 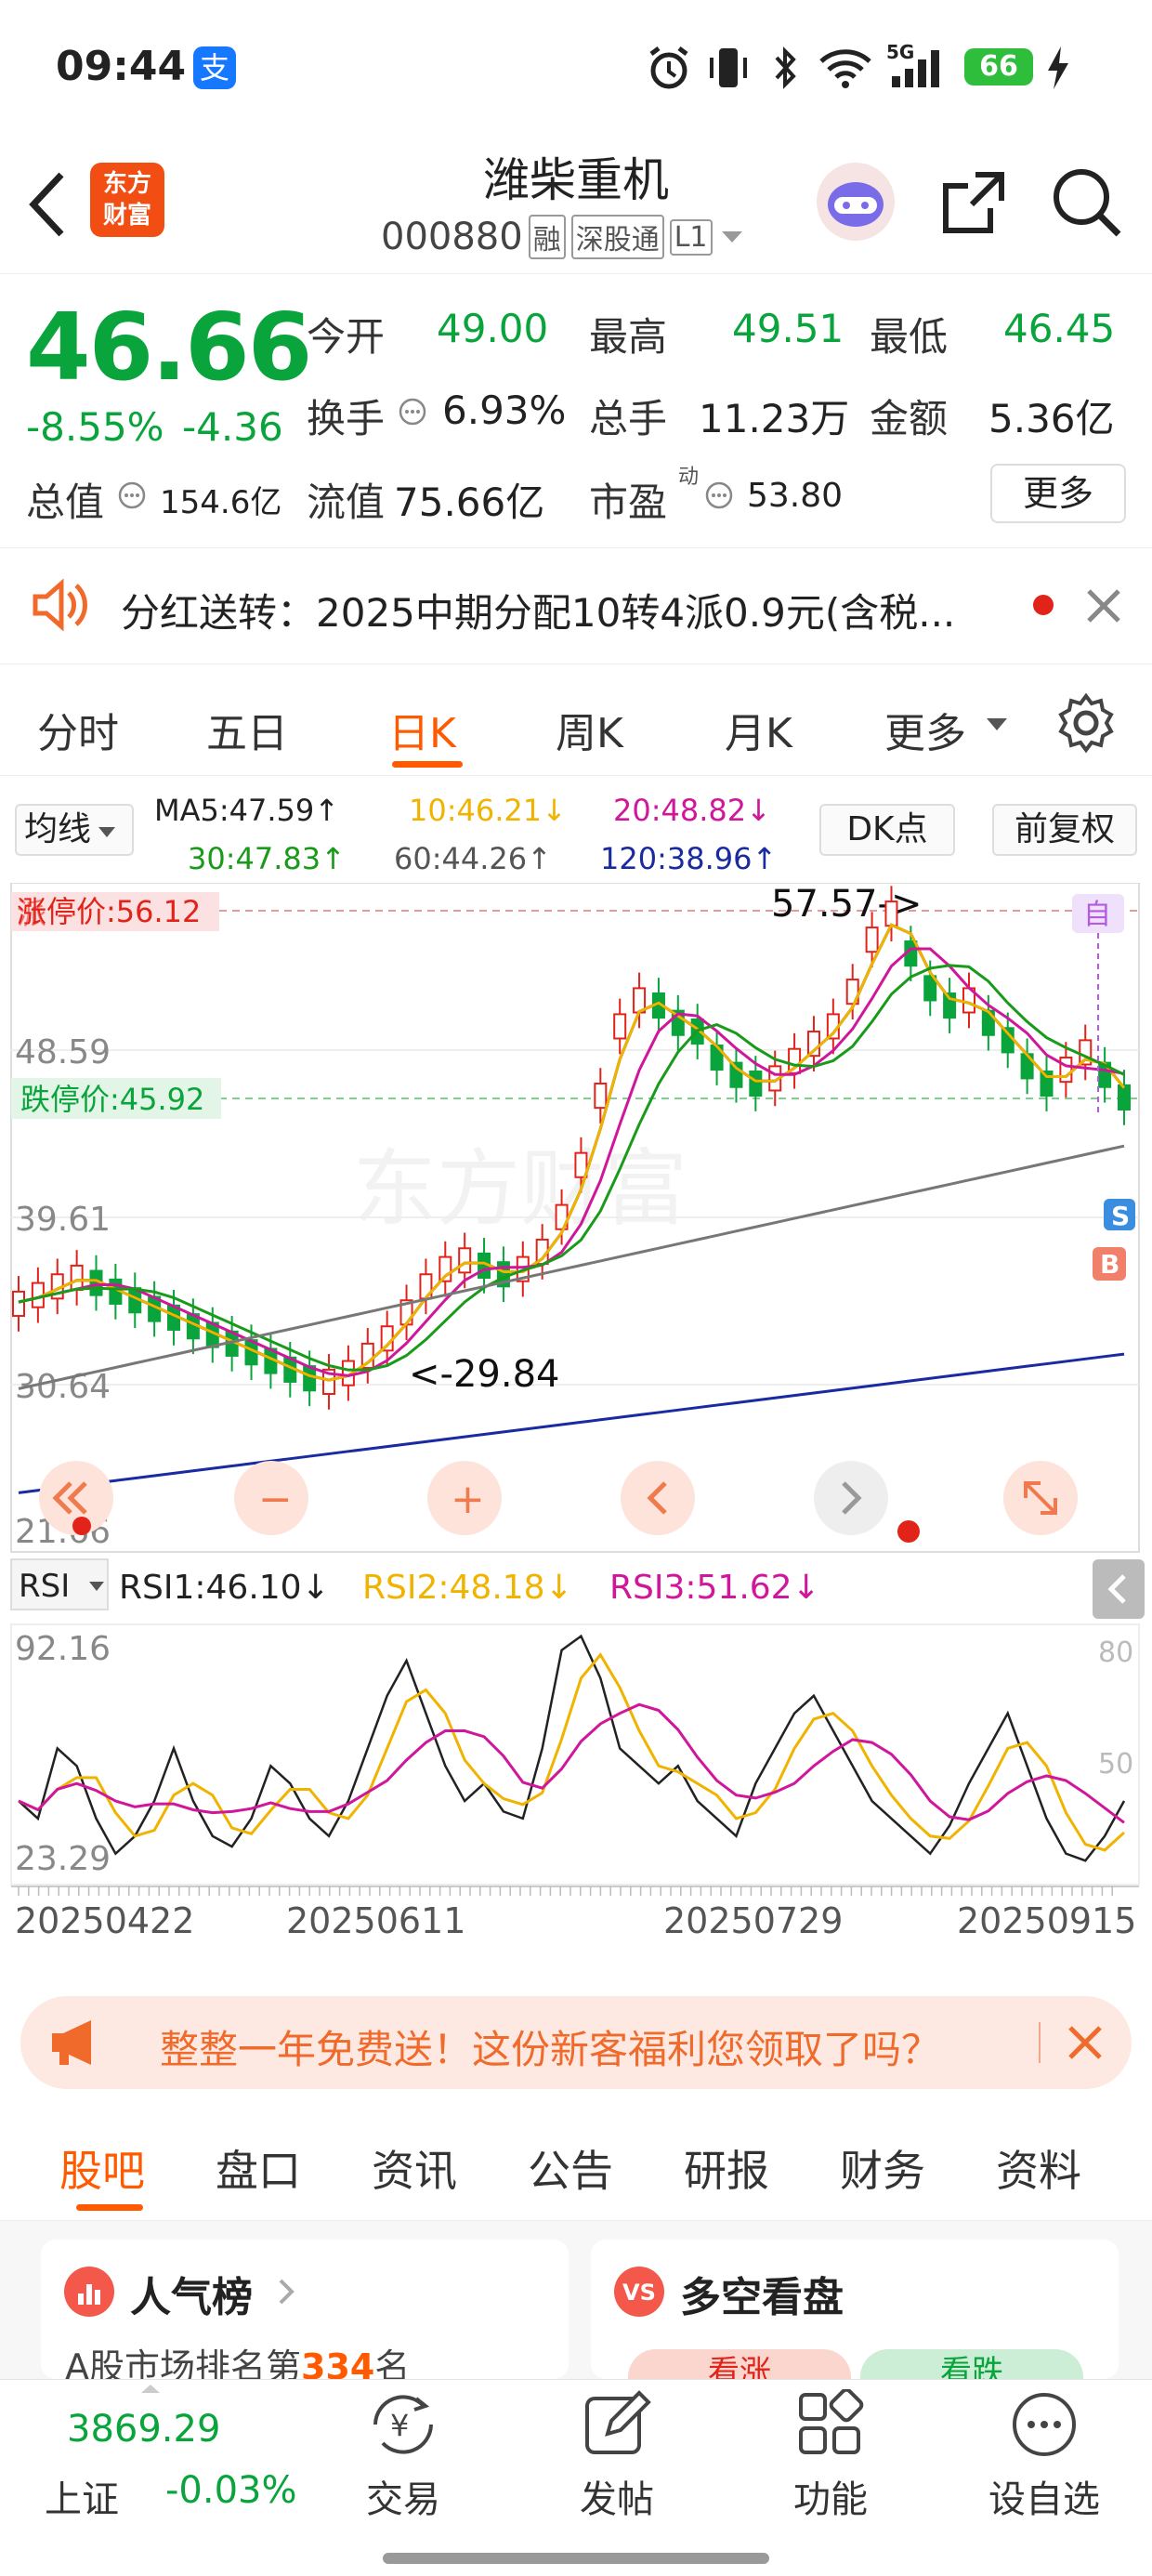 What do you see at coordinates (1043, 605) in the screenshot?
I see `unread-dot` at bounding box center [1043, 605].